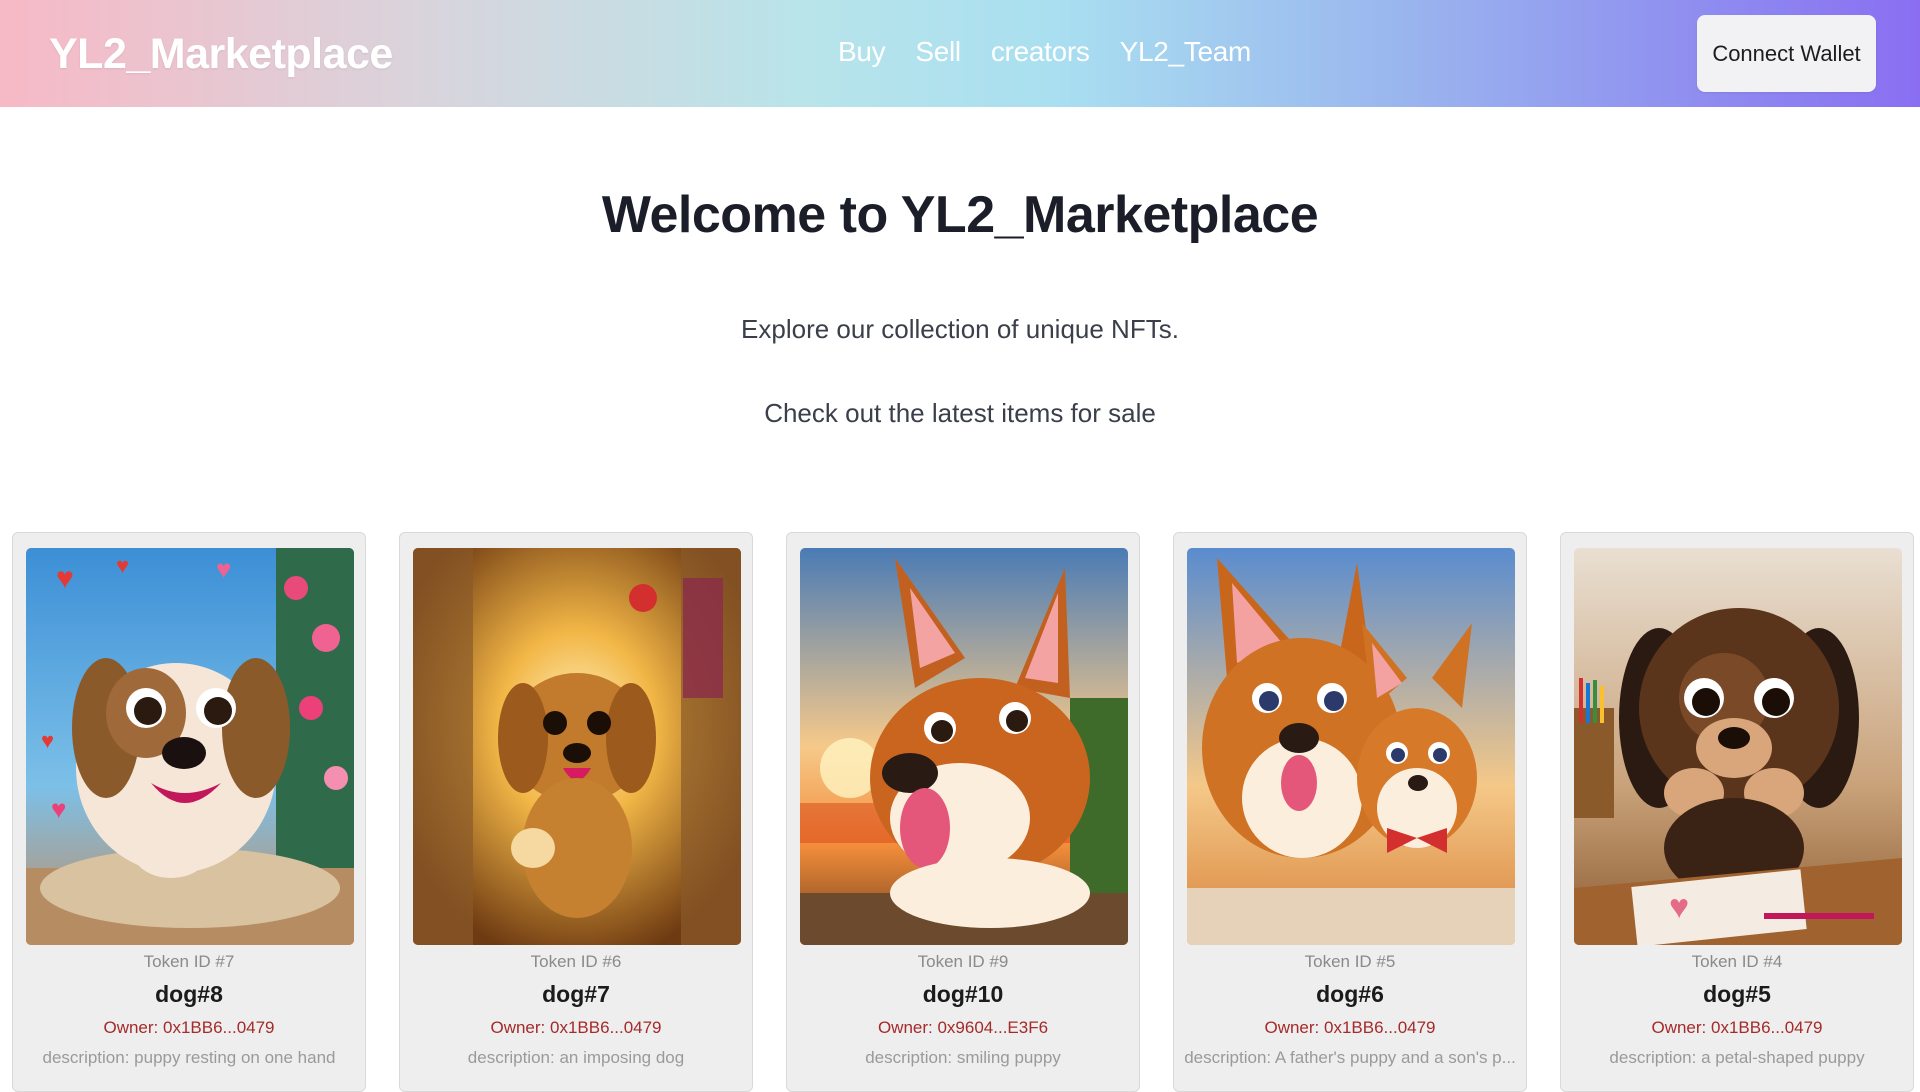  What do you see at coordinates (576, 1057) in the screenshot?
I see `nft-description: description: an imposing dog` at bounding box center [576, 1057].